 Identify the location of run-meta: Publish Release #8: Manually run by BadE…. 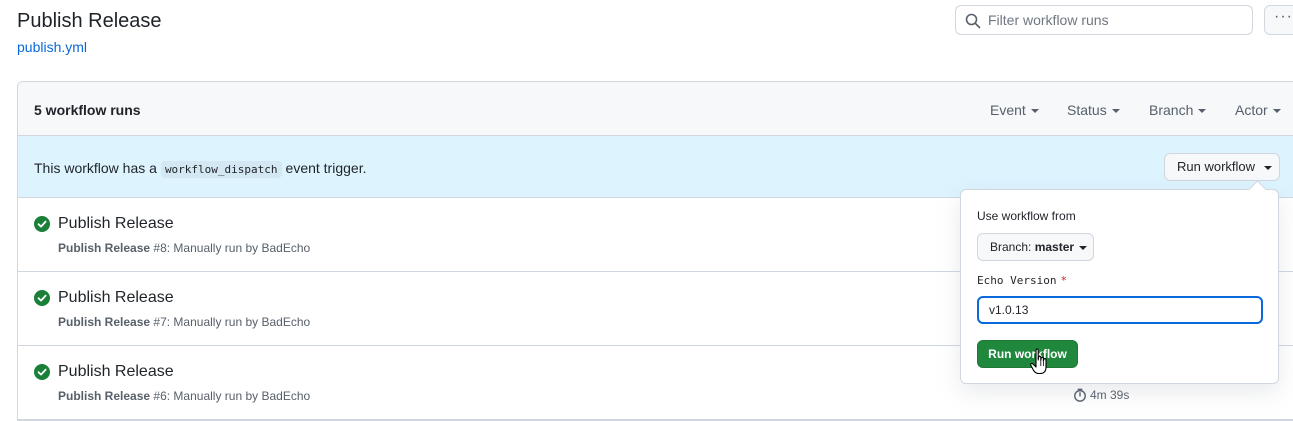
(184, 248).